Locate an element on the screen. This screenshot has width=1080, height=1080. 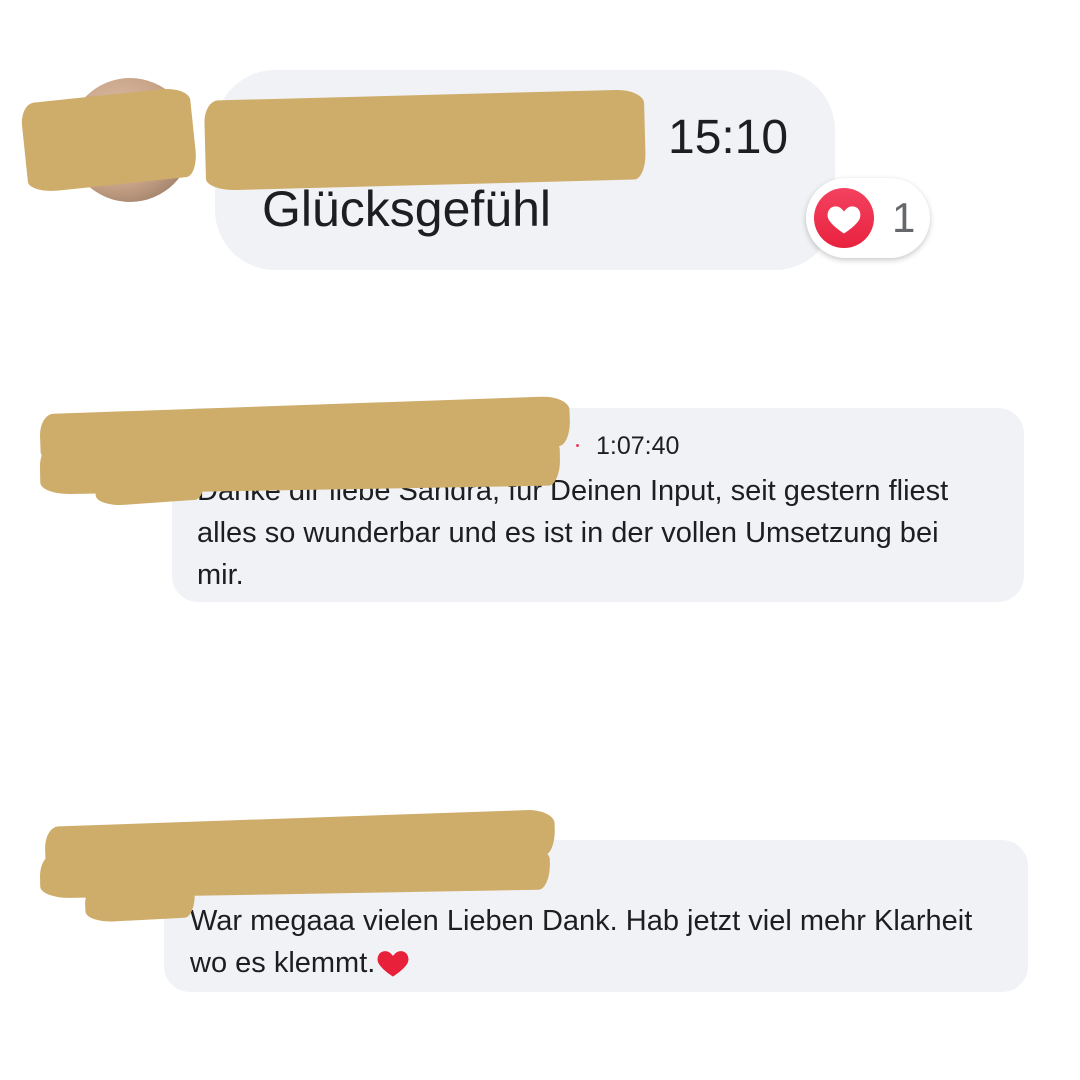
comment-text: Glücksgefühl is located at coordinates (407, 209).